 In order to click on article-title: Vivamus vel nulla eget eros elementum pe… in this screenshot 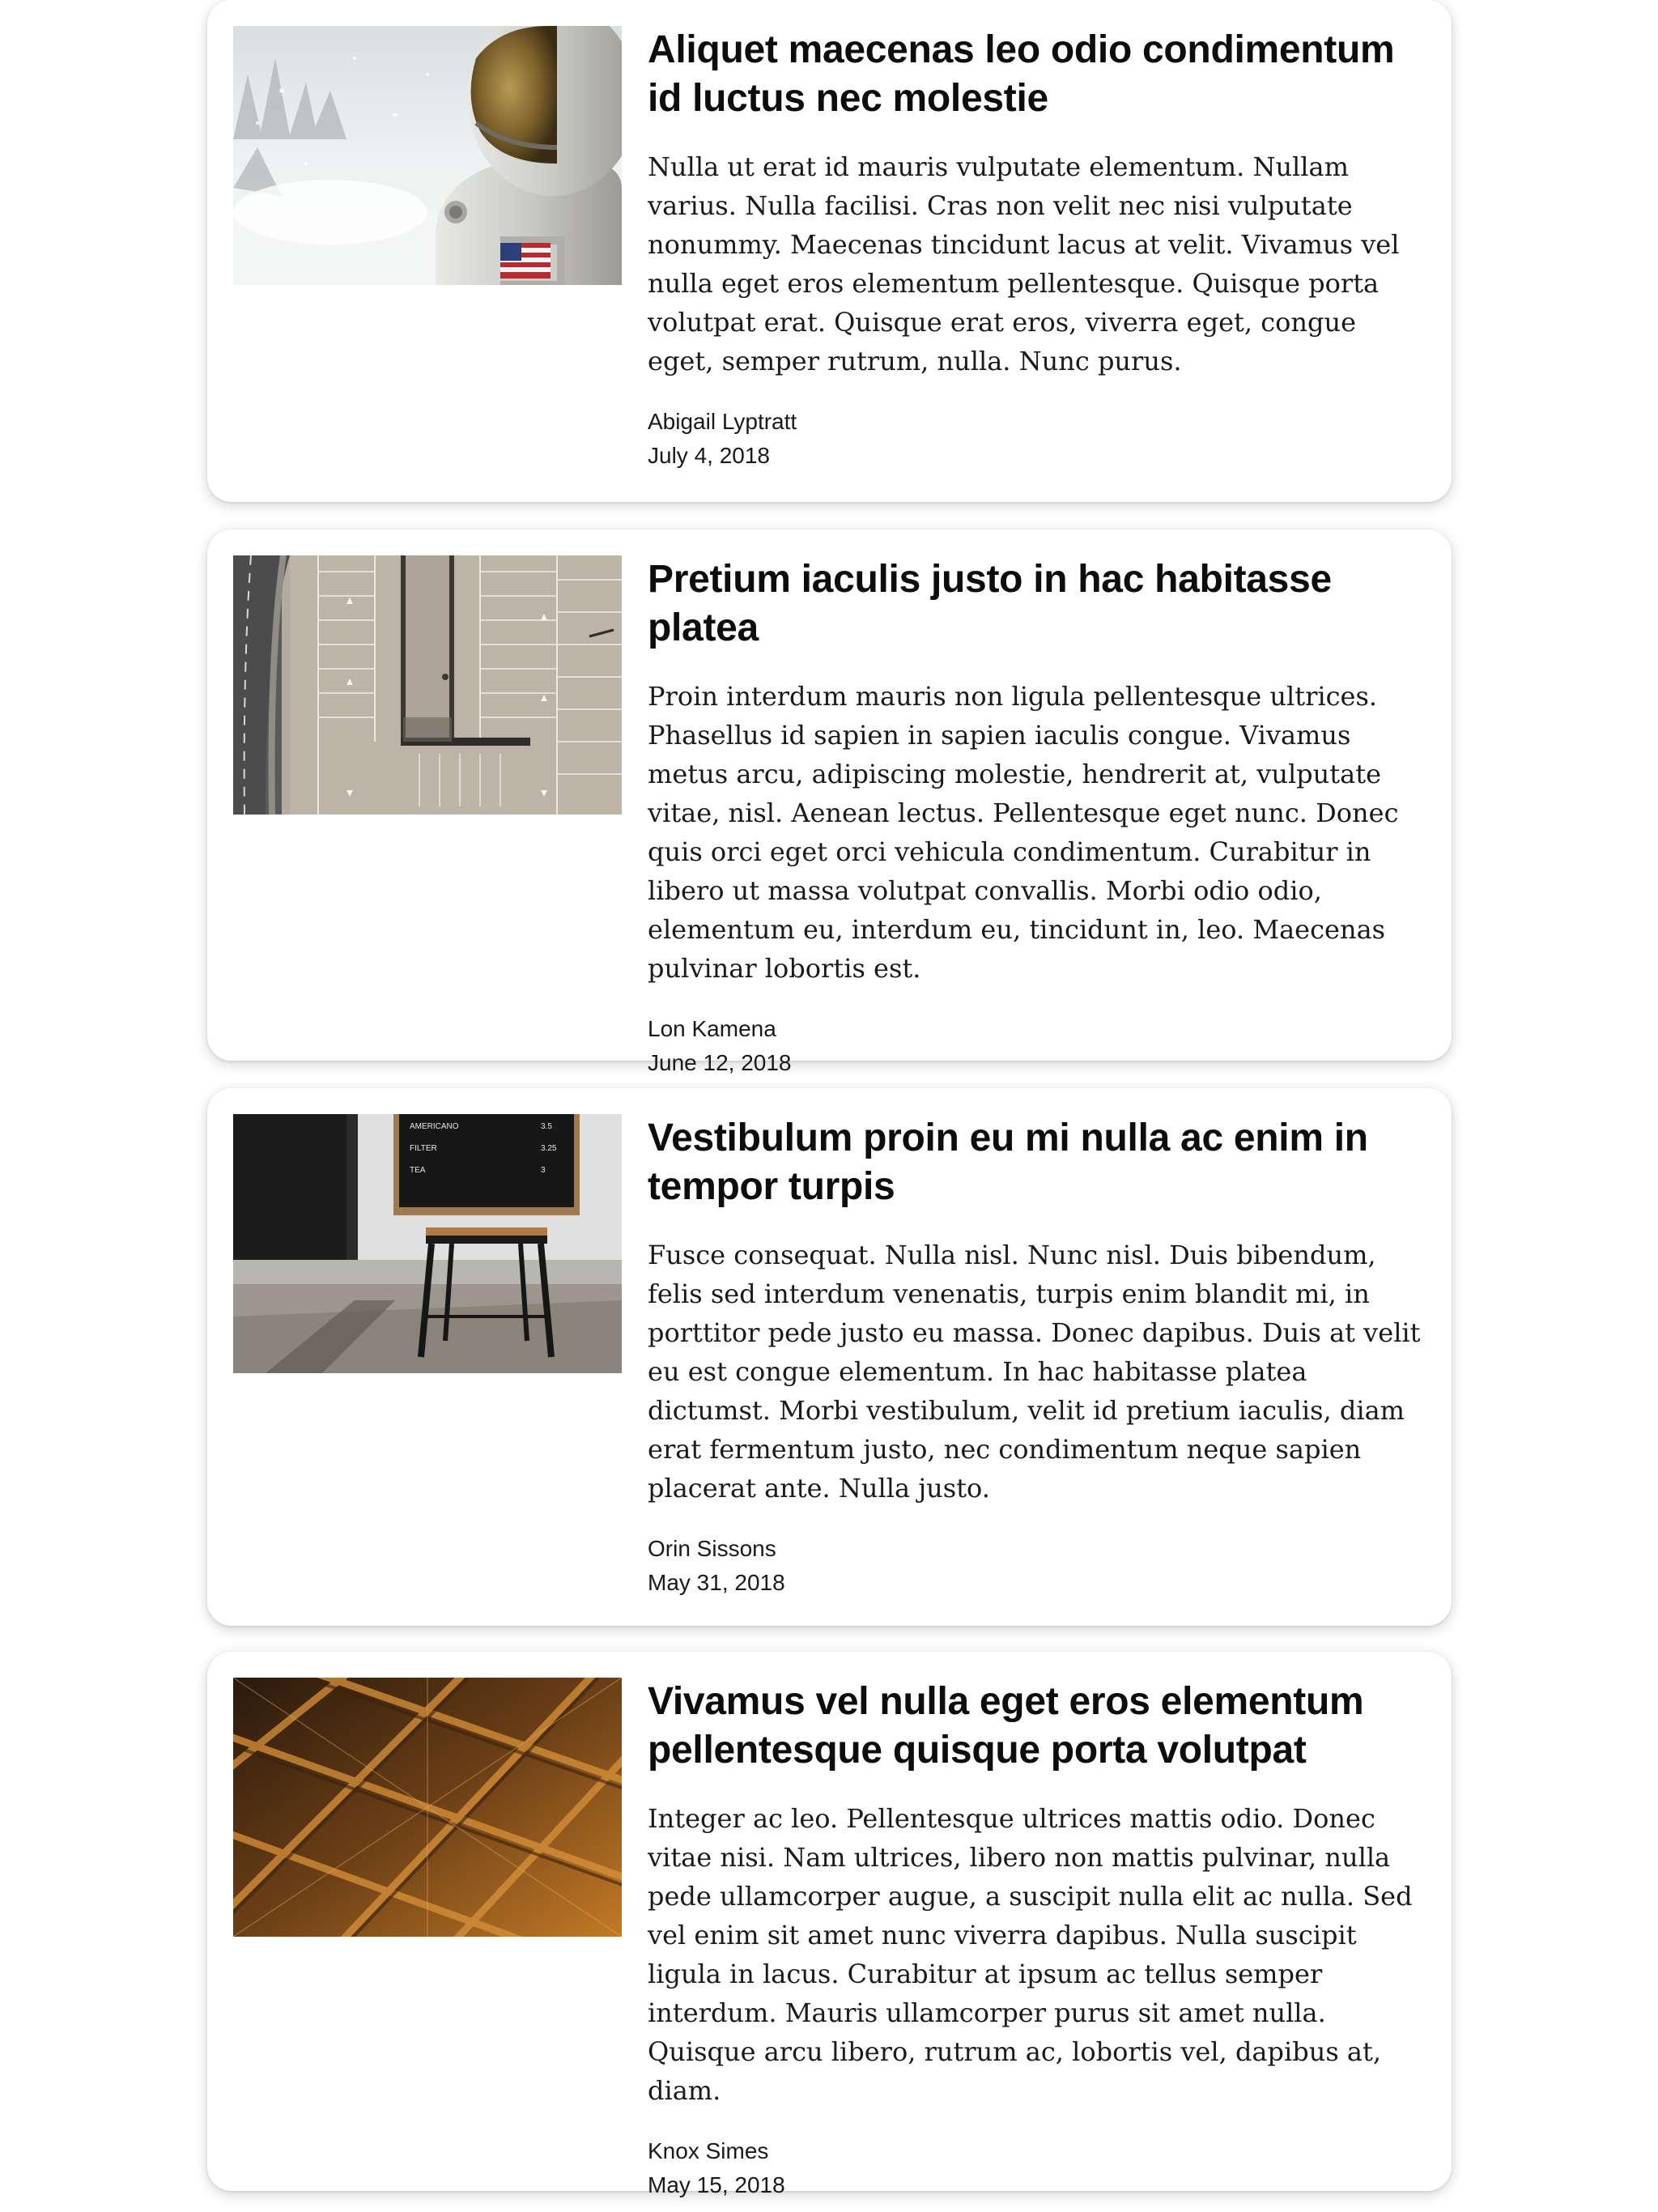, I will do `click(1038, 1727)`.